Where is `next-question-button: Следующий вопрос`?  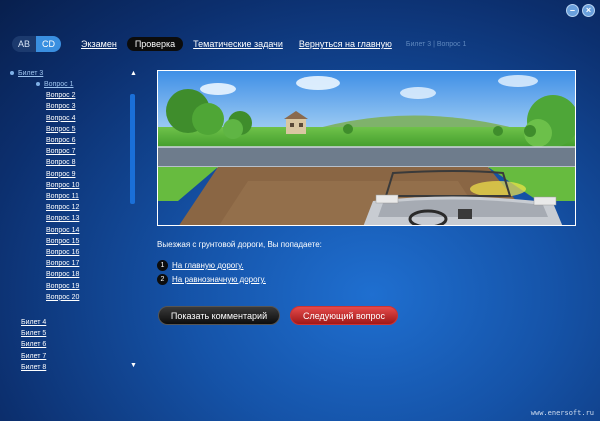 next-question-button: Следующий вопрос is located at coordinates (344, 315).